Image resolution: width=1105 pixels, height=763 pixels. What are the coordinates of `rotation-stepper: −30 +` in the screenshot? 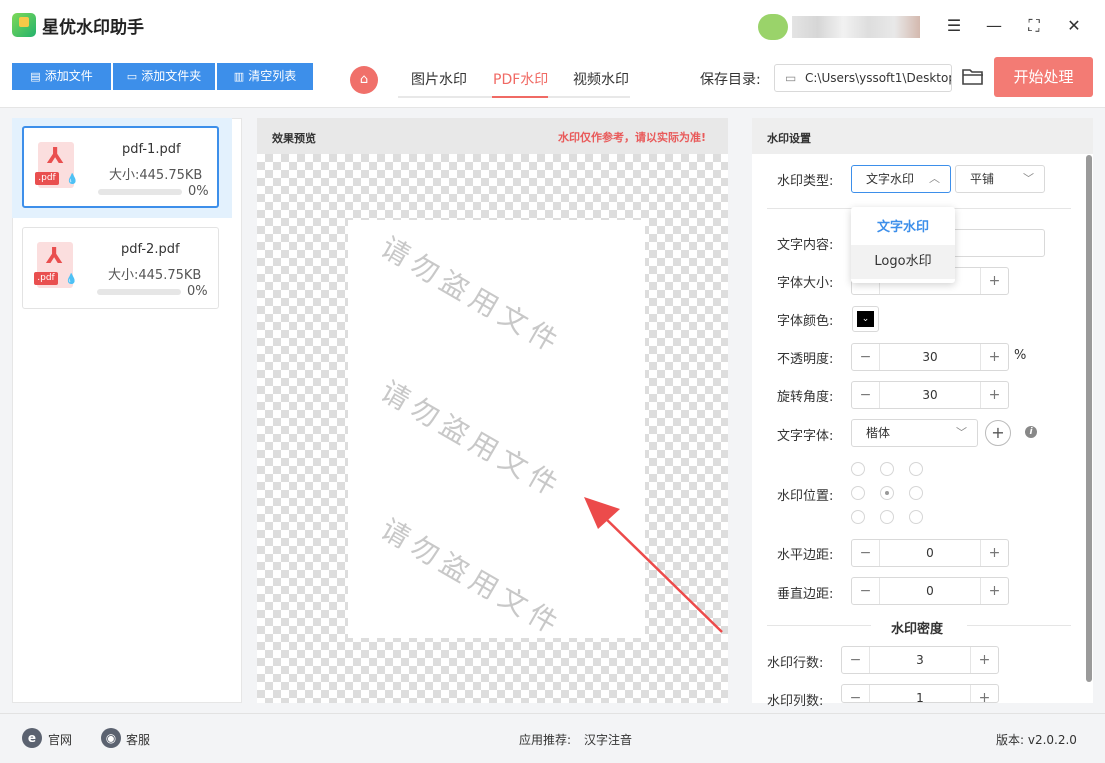 It's located at (930, 395).